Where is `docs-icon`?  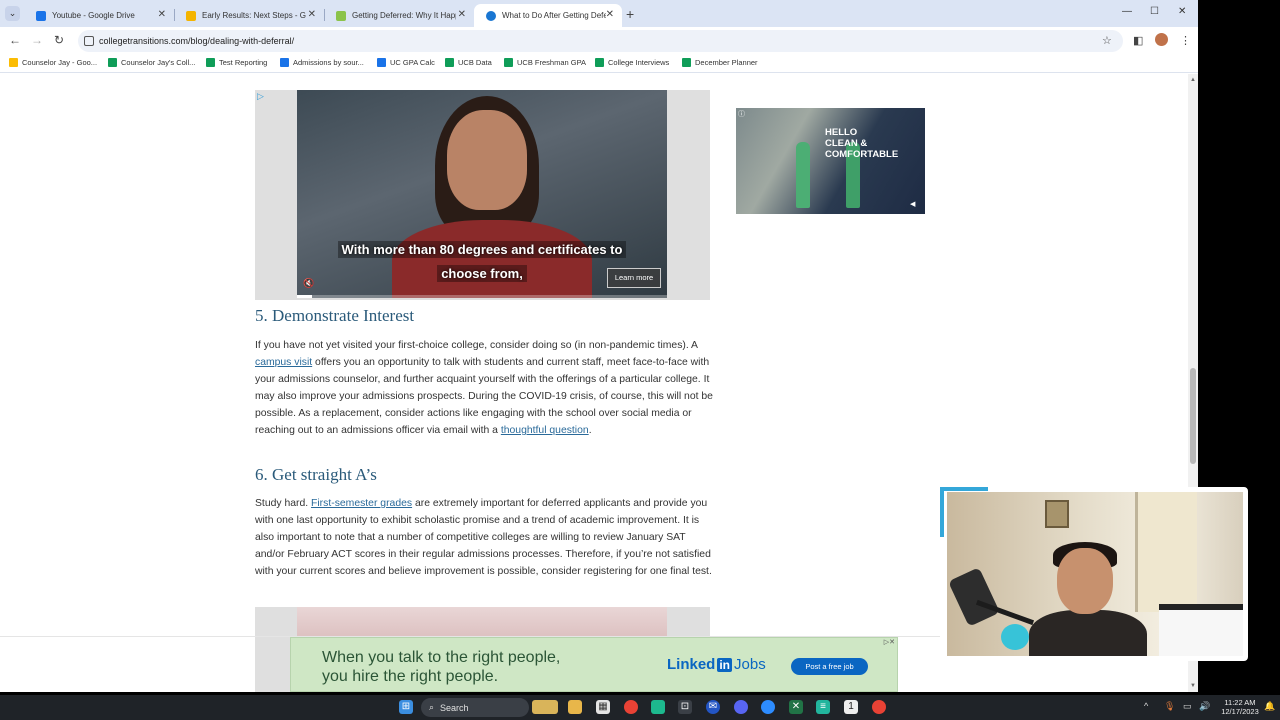 docs-icon is located at coordinates (284, 62).